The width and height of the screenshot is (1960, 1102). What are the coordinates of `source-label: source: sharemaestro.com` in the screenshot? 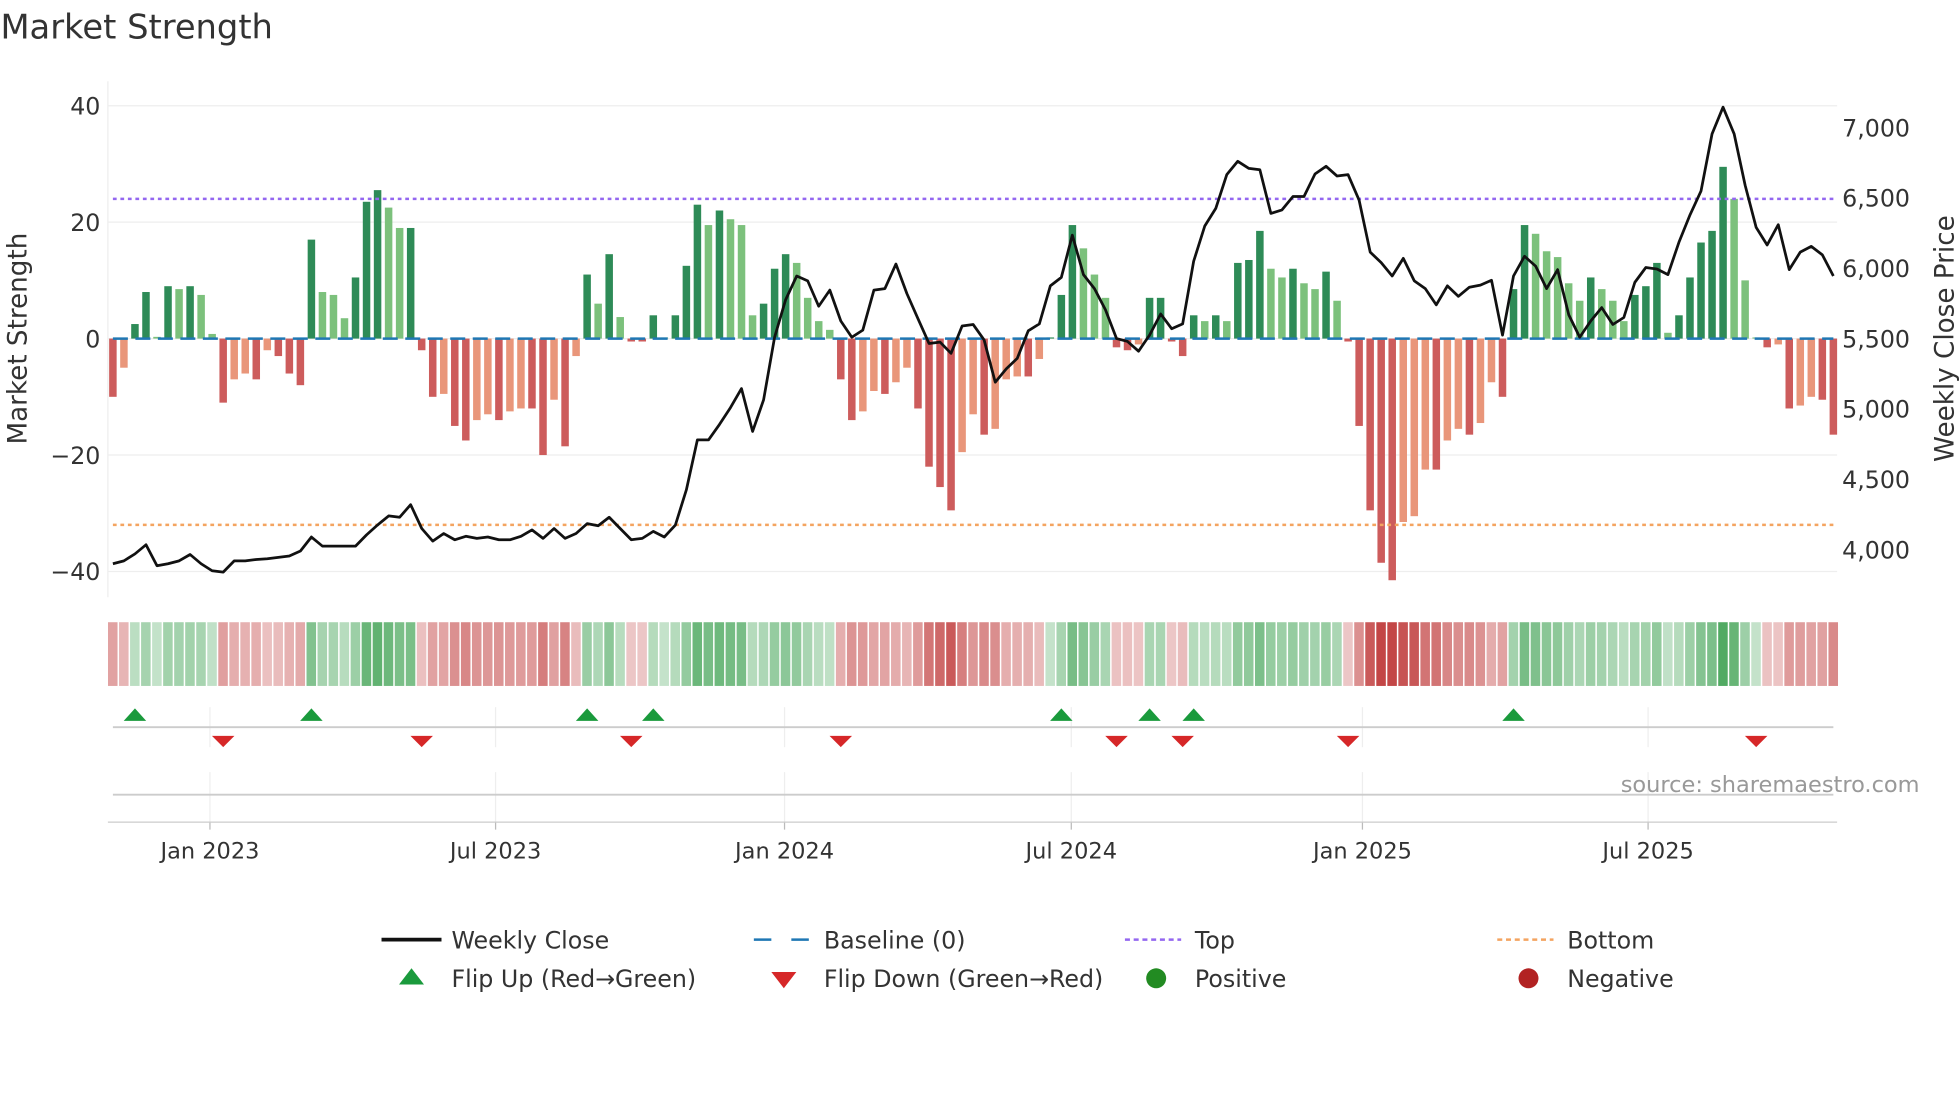 It's located at (1770, 785).